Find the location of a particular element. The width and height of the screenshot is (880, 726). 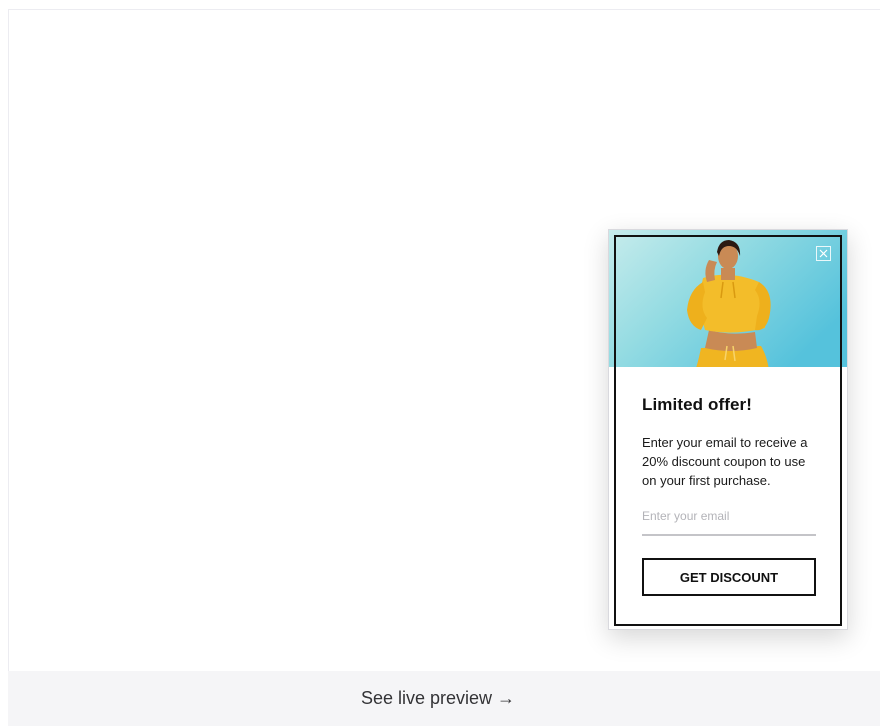

hero-image is located at coordinates (728, 298).